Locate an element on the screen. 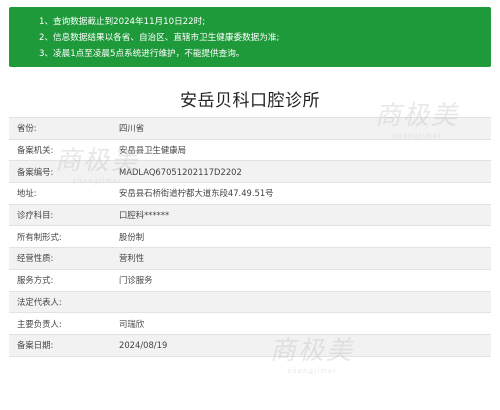 This screenshot has height=410, width=500. row-label: 备案机关: is located at coordinates (35, 150).